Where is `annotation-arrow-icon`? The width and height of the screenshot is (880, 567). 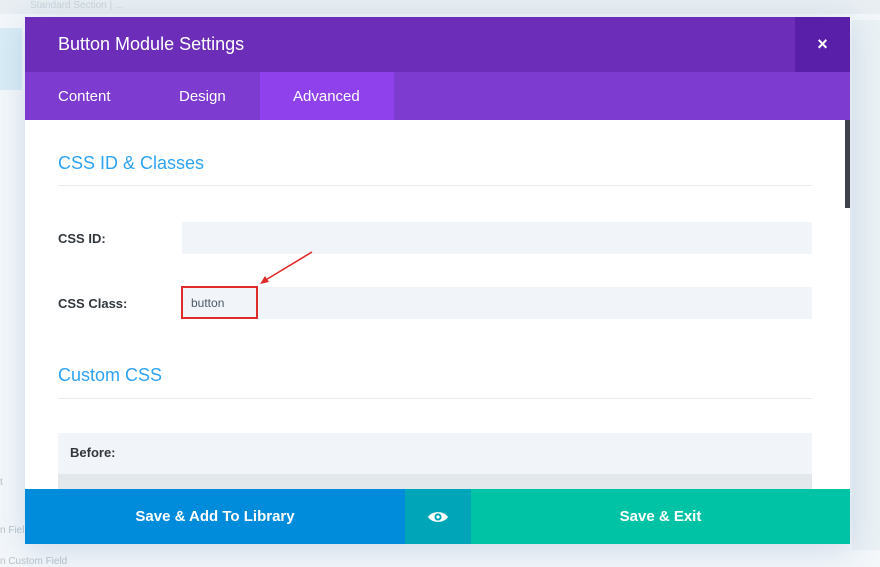
annotation-arrow-icon is located at coordinates (286, 267).